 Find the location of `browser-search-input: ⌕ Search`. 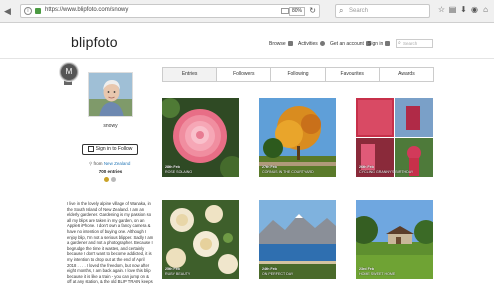

browser-search-input: ⌕ Search is located at coordinates (382, 11).